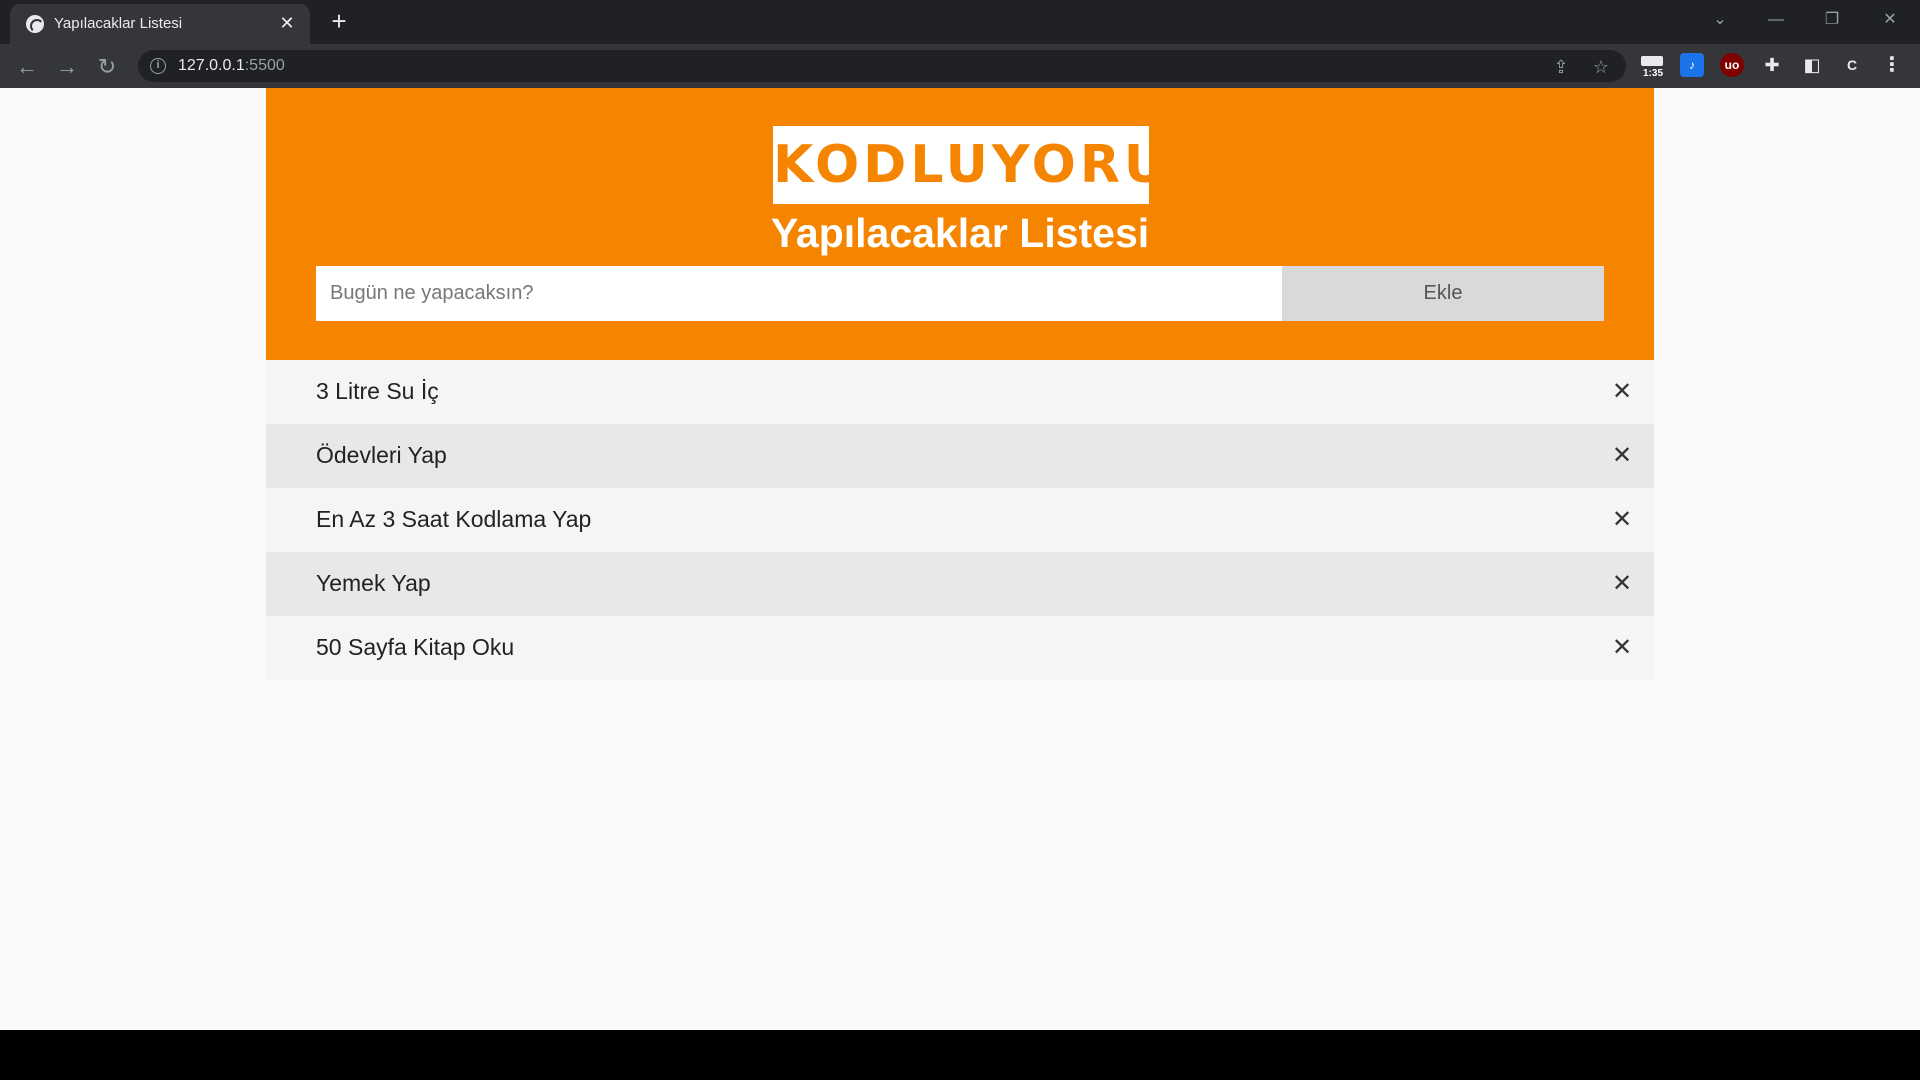  I want to click on tab-search-icon: ⌄, so click(1720, 20).